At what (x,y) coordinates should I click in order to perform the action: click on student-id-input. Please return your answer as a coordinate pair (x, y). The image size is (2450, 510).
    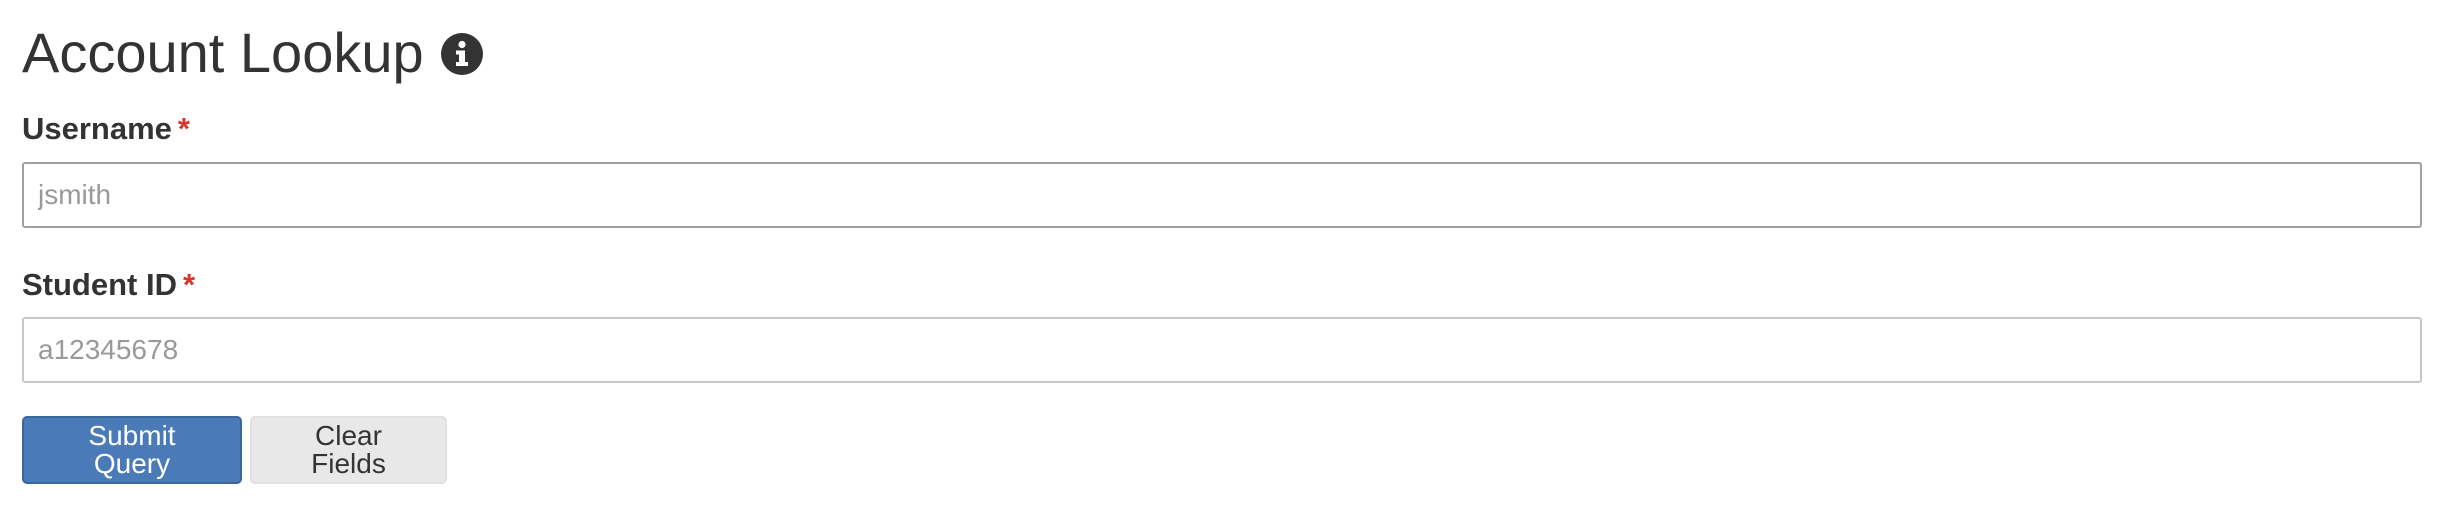
    Looking at the image, I should click on (1222, 350).